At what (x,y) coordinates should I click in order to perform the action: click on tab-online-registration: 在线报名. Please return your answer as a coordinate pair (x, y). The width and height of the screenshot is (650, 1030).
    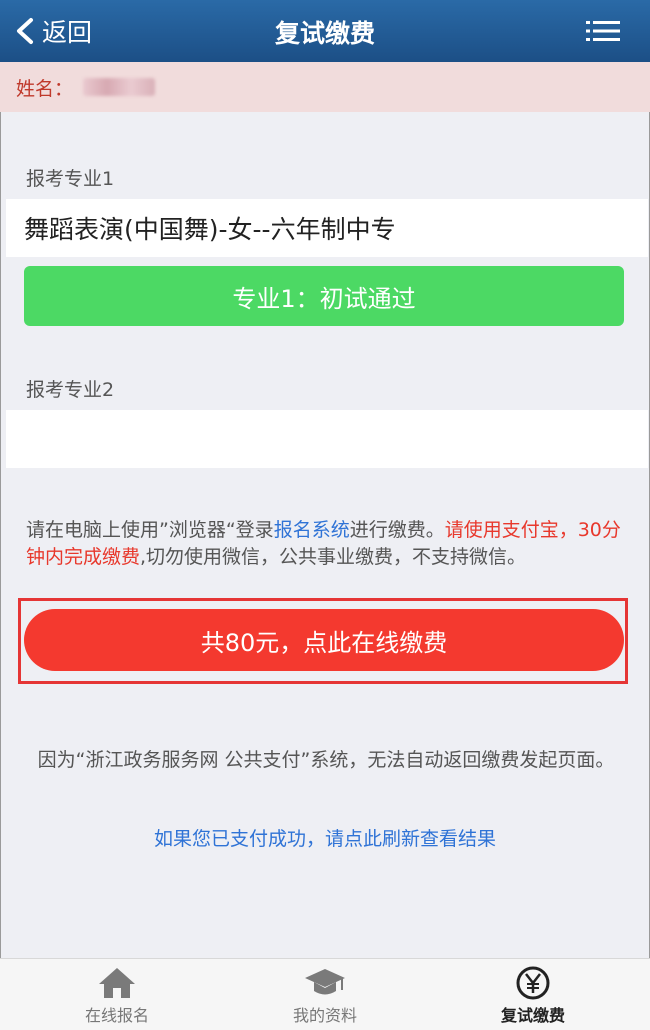
    Looking at the image, I should click on (117, 994).